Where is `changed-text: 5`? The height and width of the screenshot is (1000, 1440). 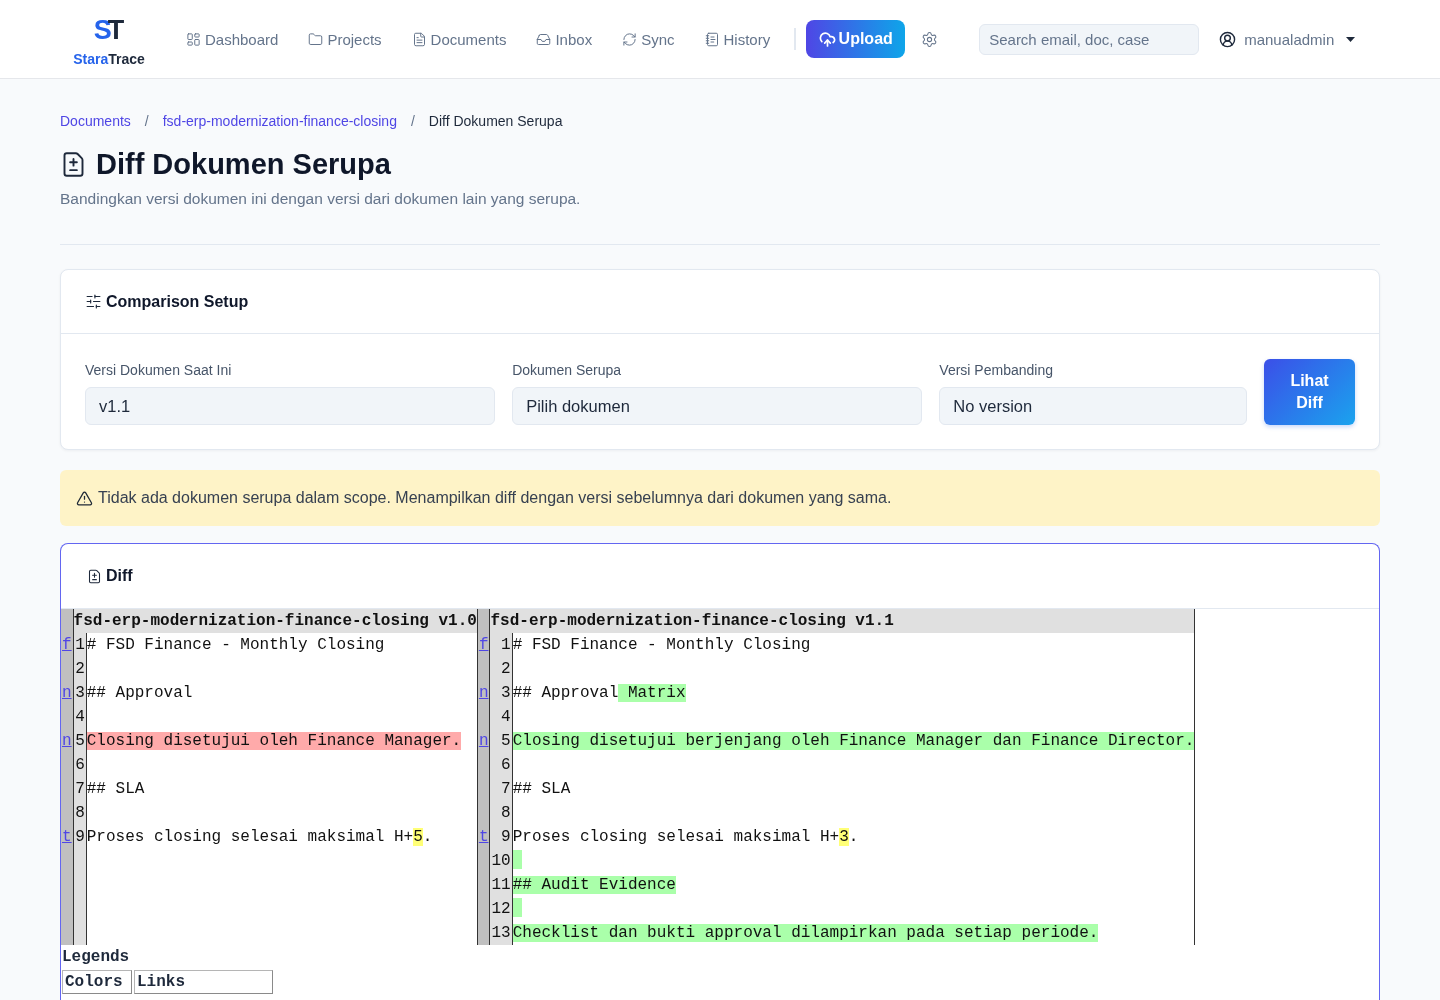
changed-text: 5 is located at coordinates (418, 837).